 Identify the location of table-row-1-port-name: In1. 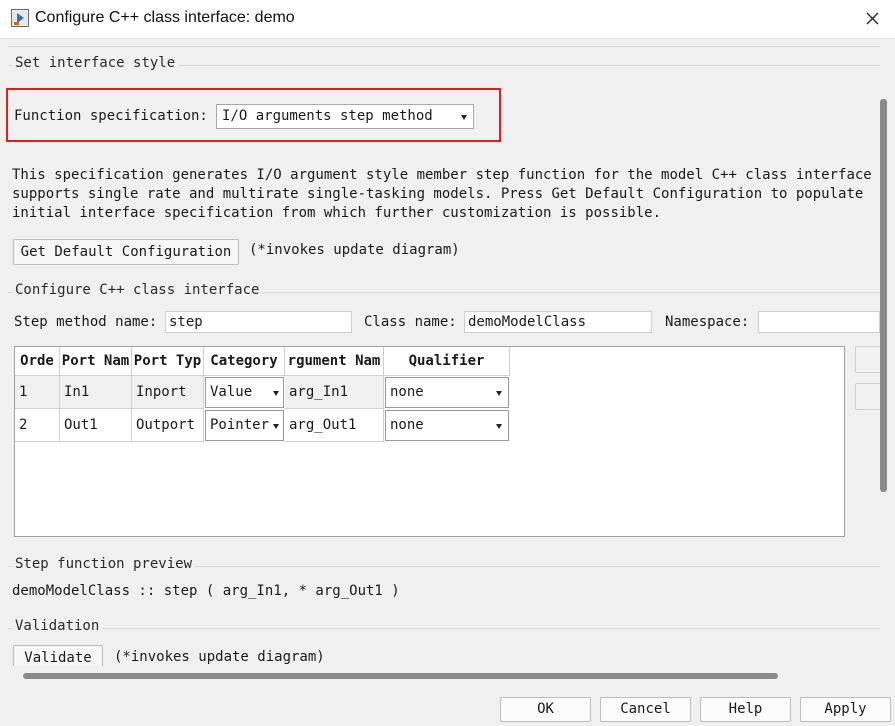
(96, 392).